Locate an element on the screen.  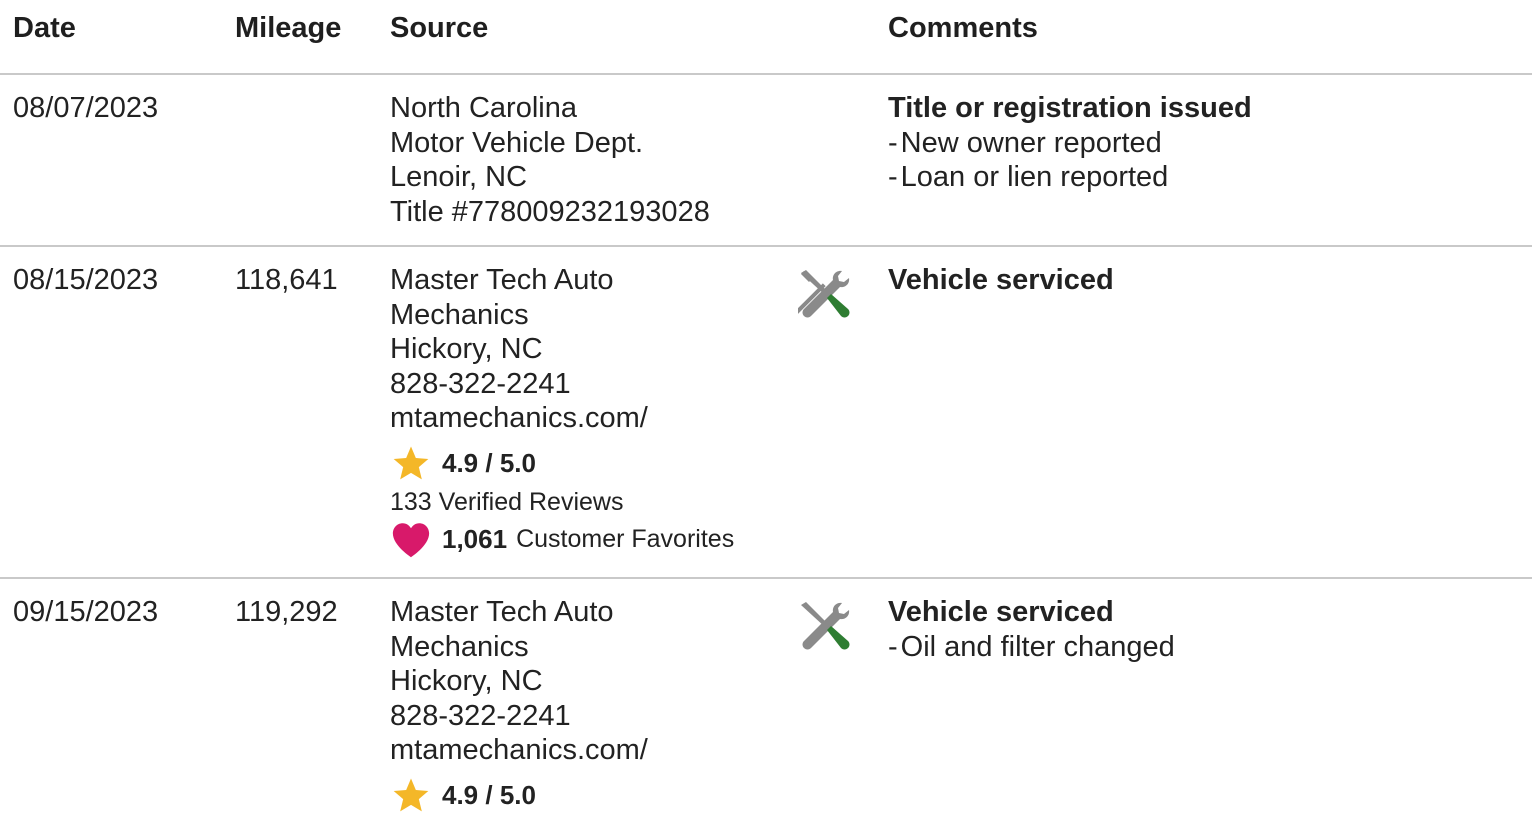
header-date: Date is located at coordinates (44, 28).